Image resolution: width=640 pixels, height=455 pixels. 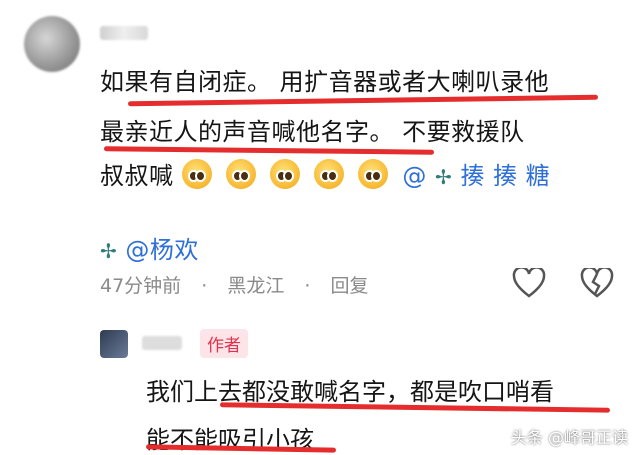 I want to click on author-name-blurred, so click(x=162, y=343).